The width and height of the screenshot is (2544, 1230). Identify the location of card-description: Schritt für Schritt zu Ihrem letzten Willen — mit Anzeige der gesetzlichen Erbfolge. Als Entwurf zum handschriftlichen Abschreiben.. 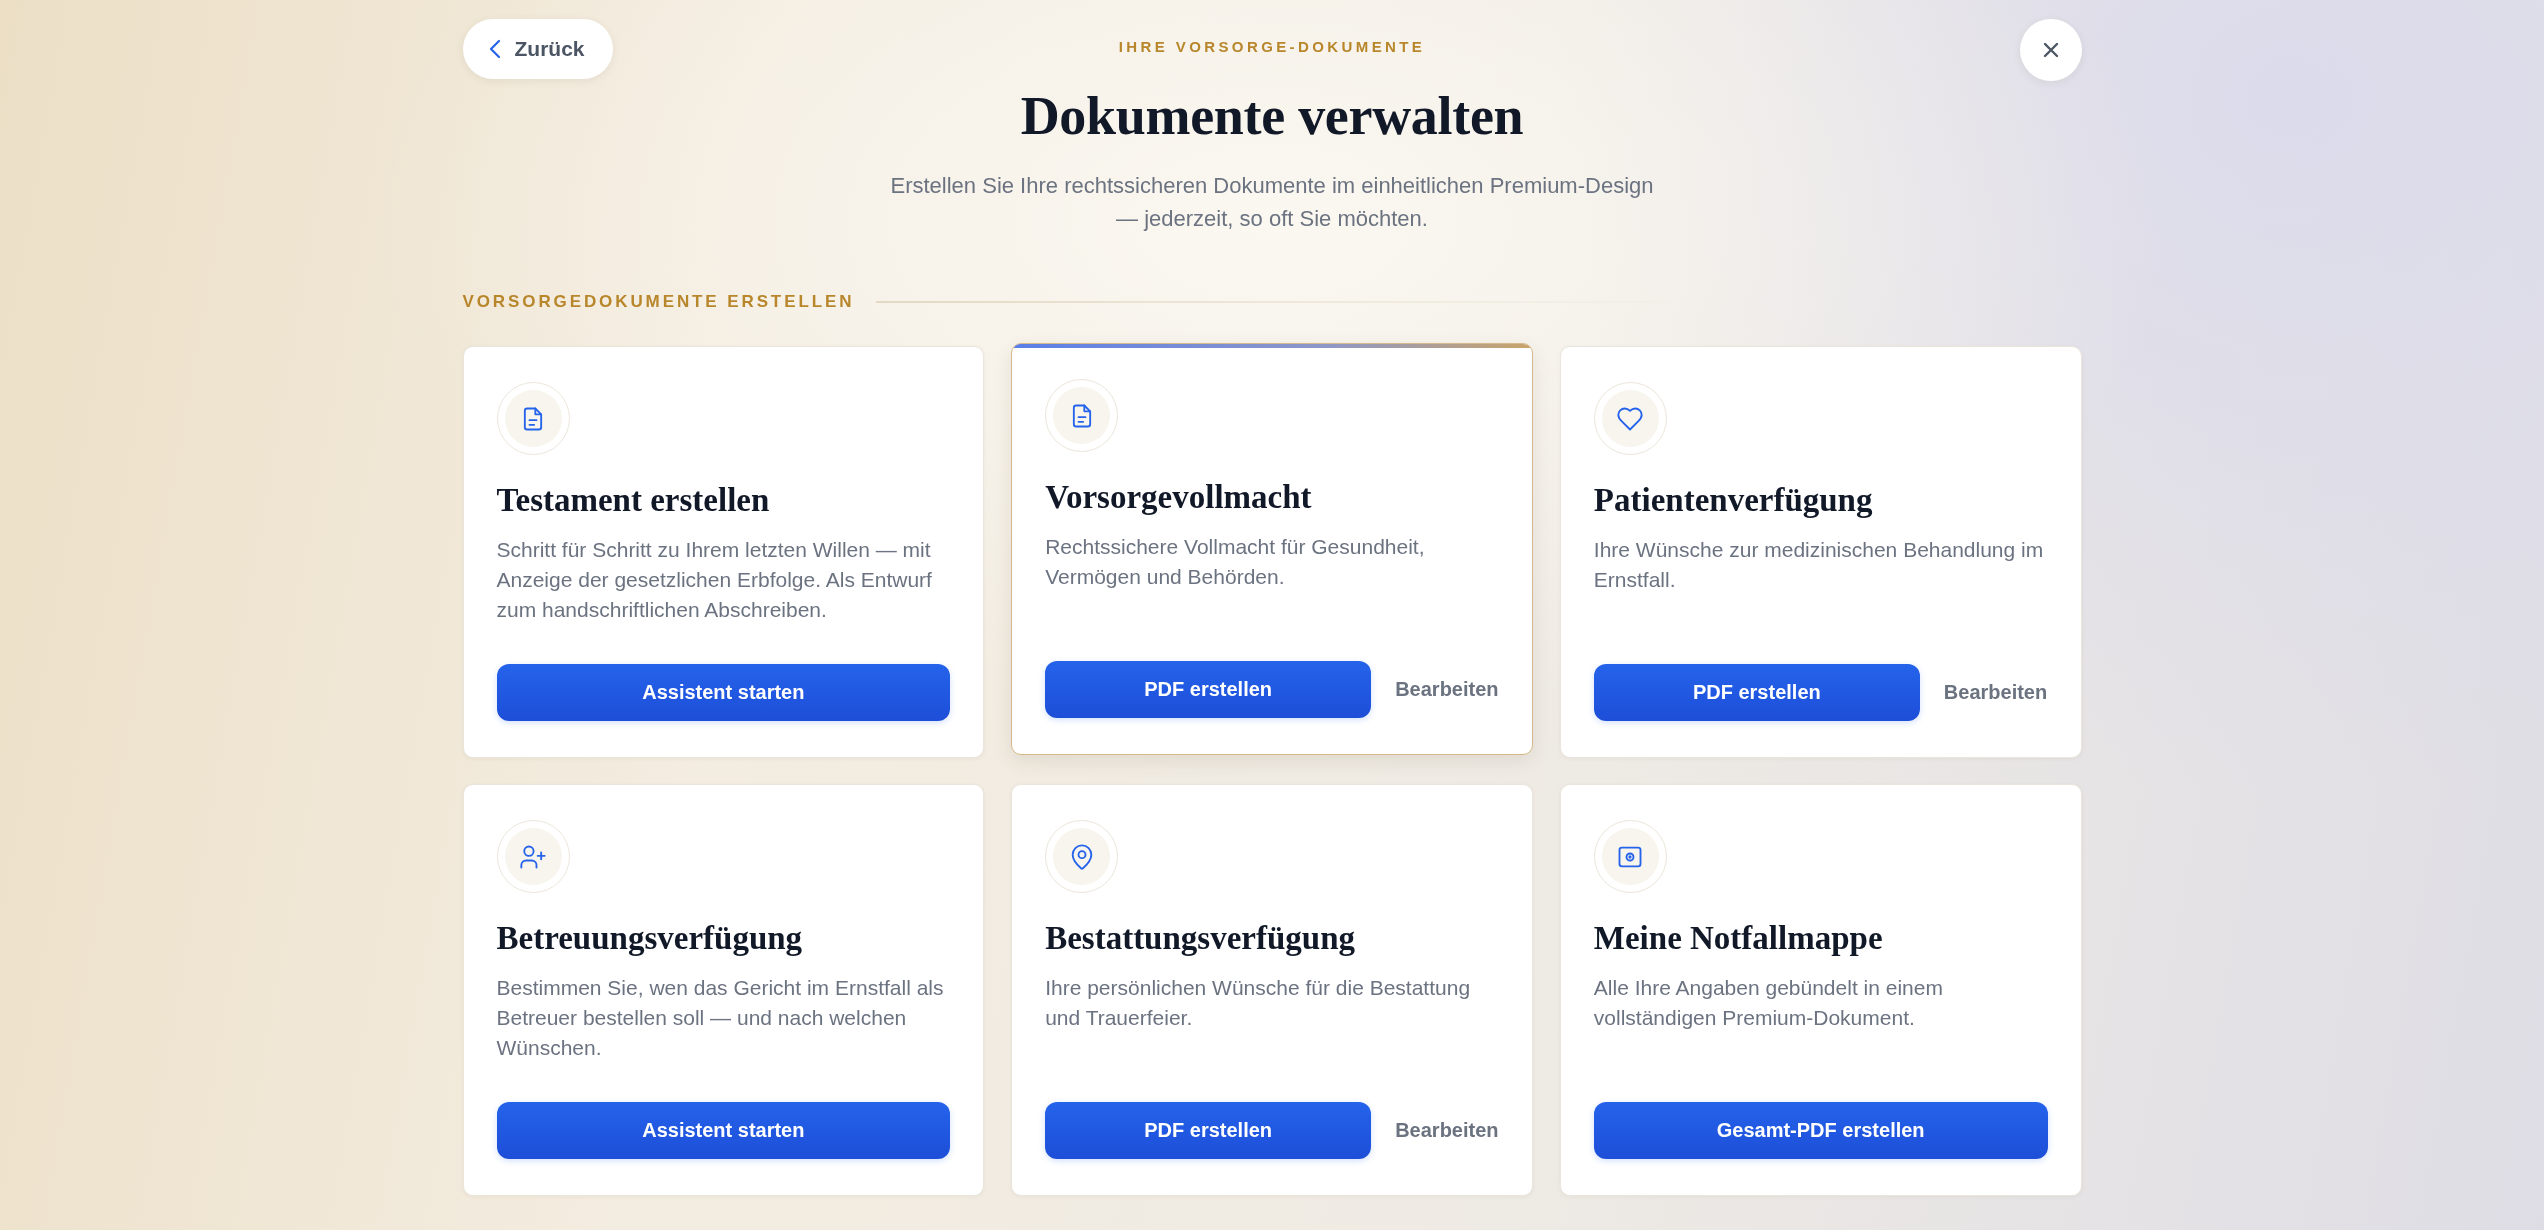
(714, 580).